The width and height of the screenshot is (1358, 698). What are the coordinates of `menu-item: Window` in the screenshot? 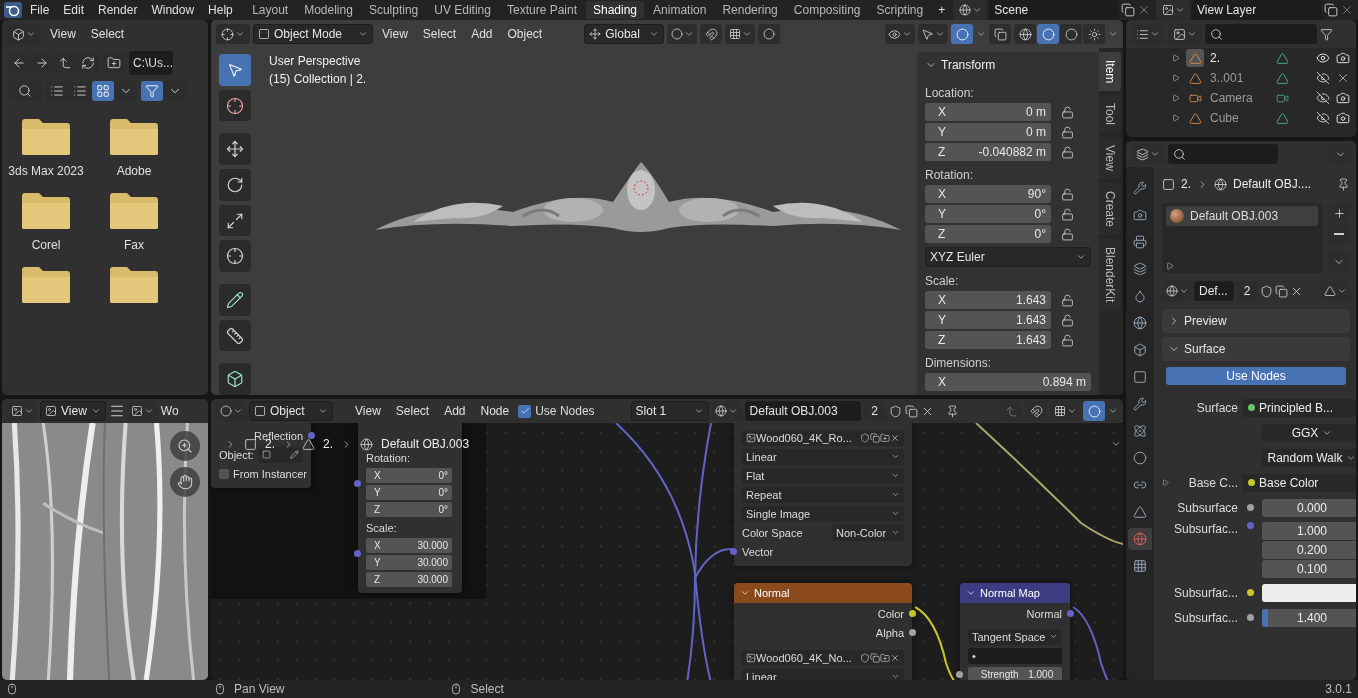 It's located at (173, 10).